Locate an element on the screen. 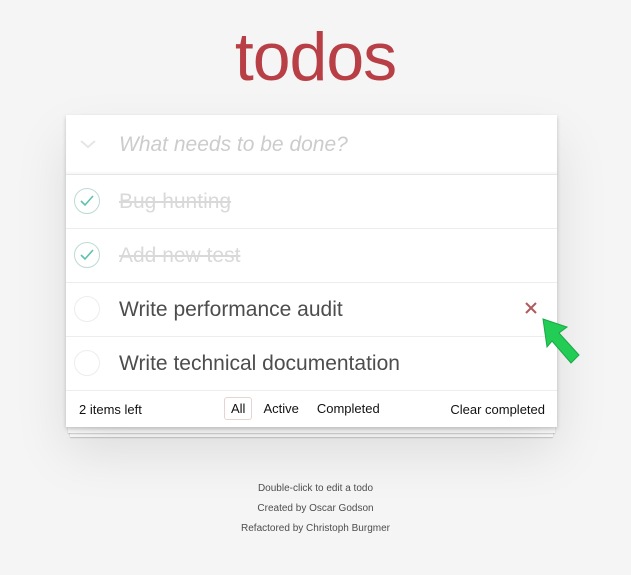 This screenshot has width=631, height=575. filters: All Active Completed is located at coordinates (305, 408).